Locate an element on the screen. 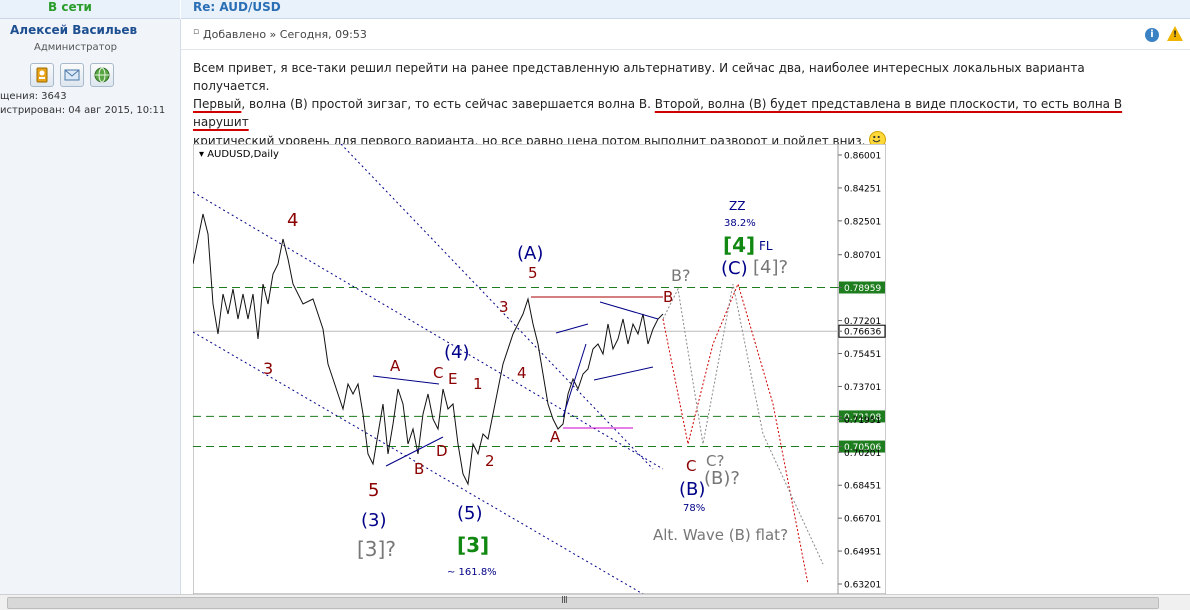 The image size is (1190, 610). fib-label: ~ 161.8% is located at coordinates (472, 572).